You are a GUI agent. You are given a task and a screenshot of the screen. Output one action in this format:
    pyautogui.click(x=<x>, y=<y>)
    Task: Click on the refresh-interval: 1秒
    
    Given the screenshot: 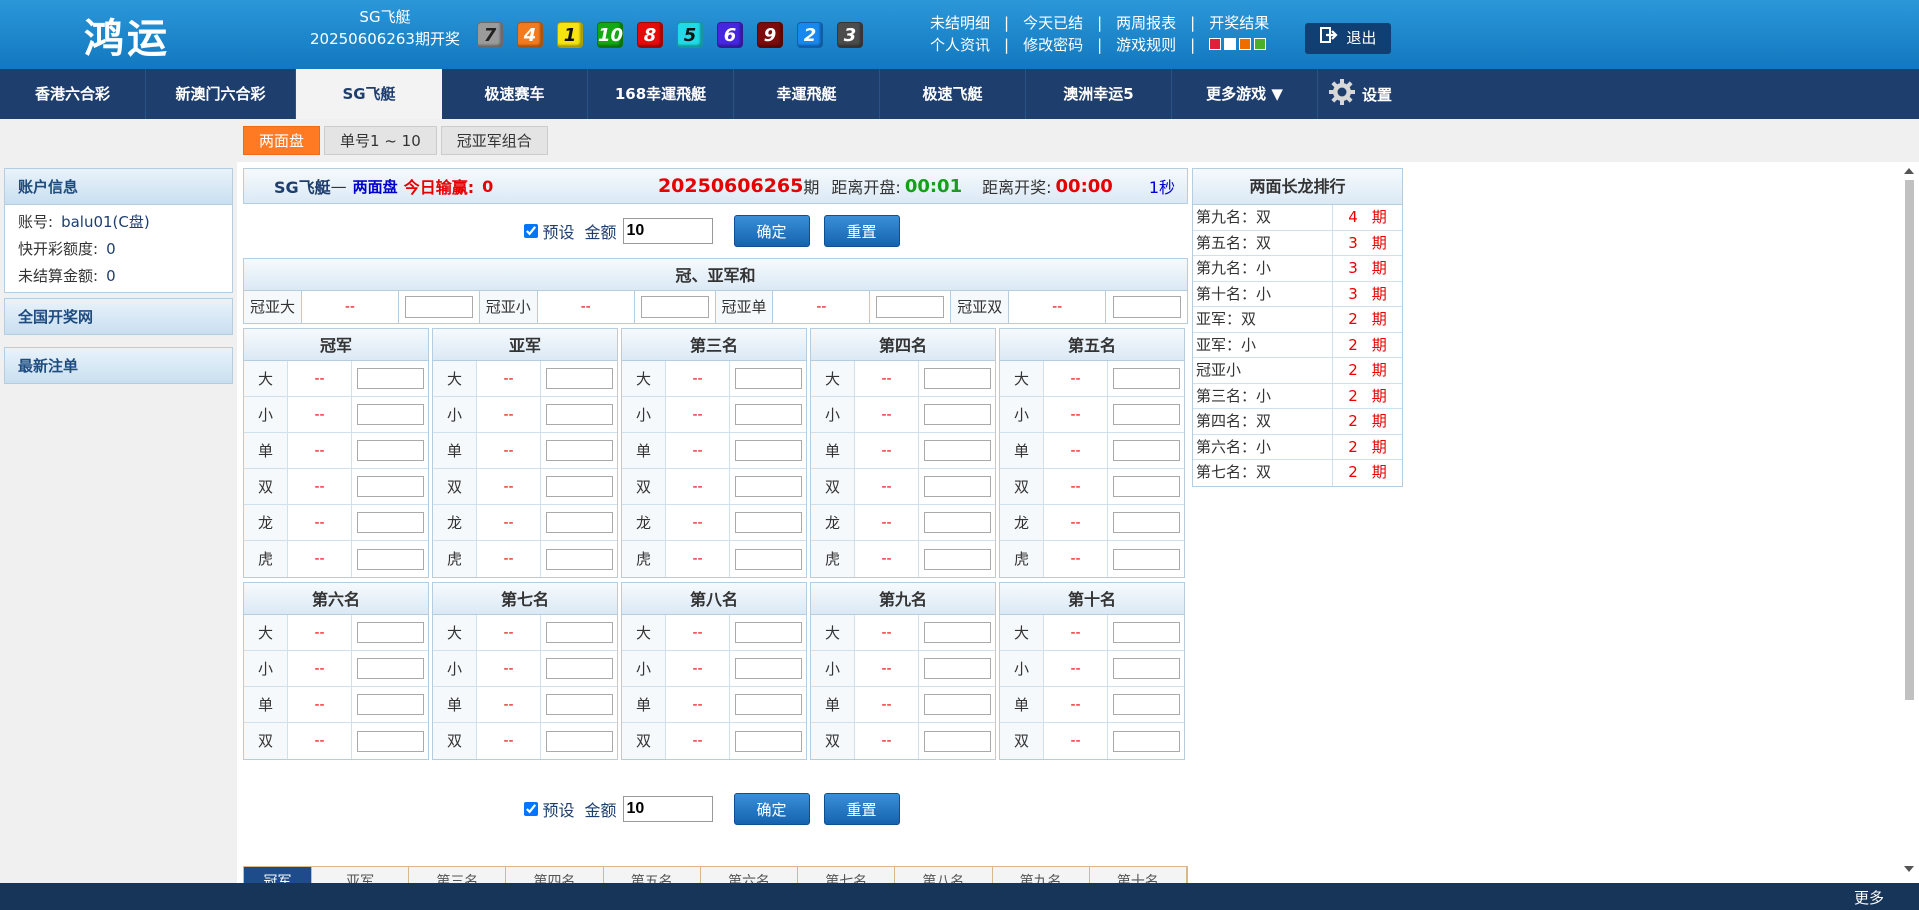 What is the action you would take?
    pyautogui.click(x=1162, y=186)
    